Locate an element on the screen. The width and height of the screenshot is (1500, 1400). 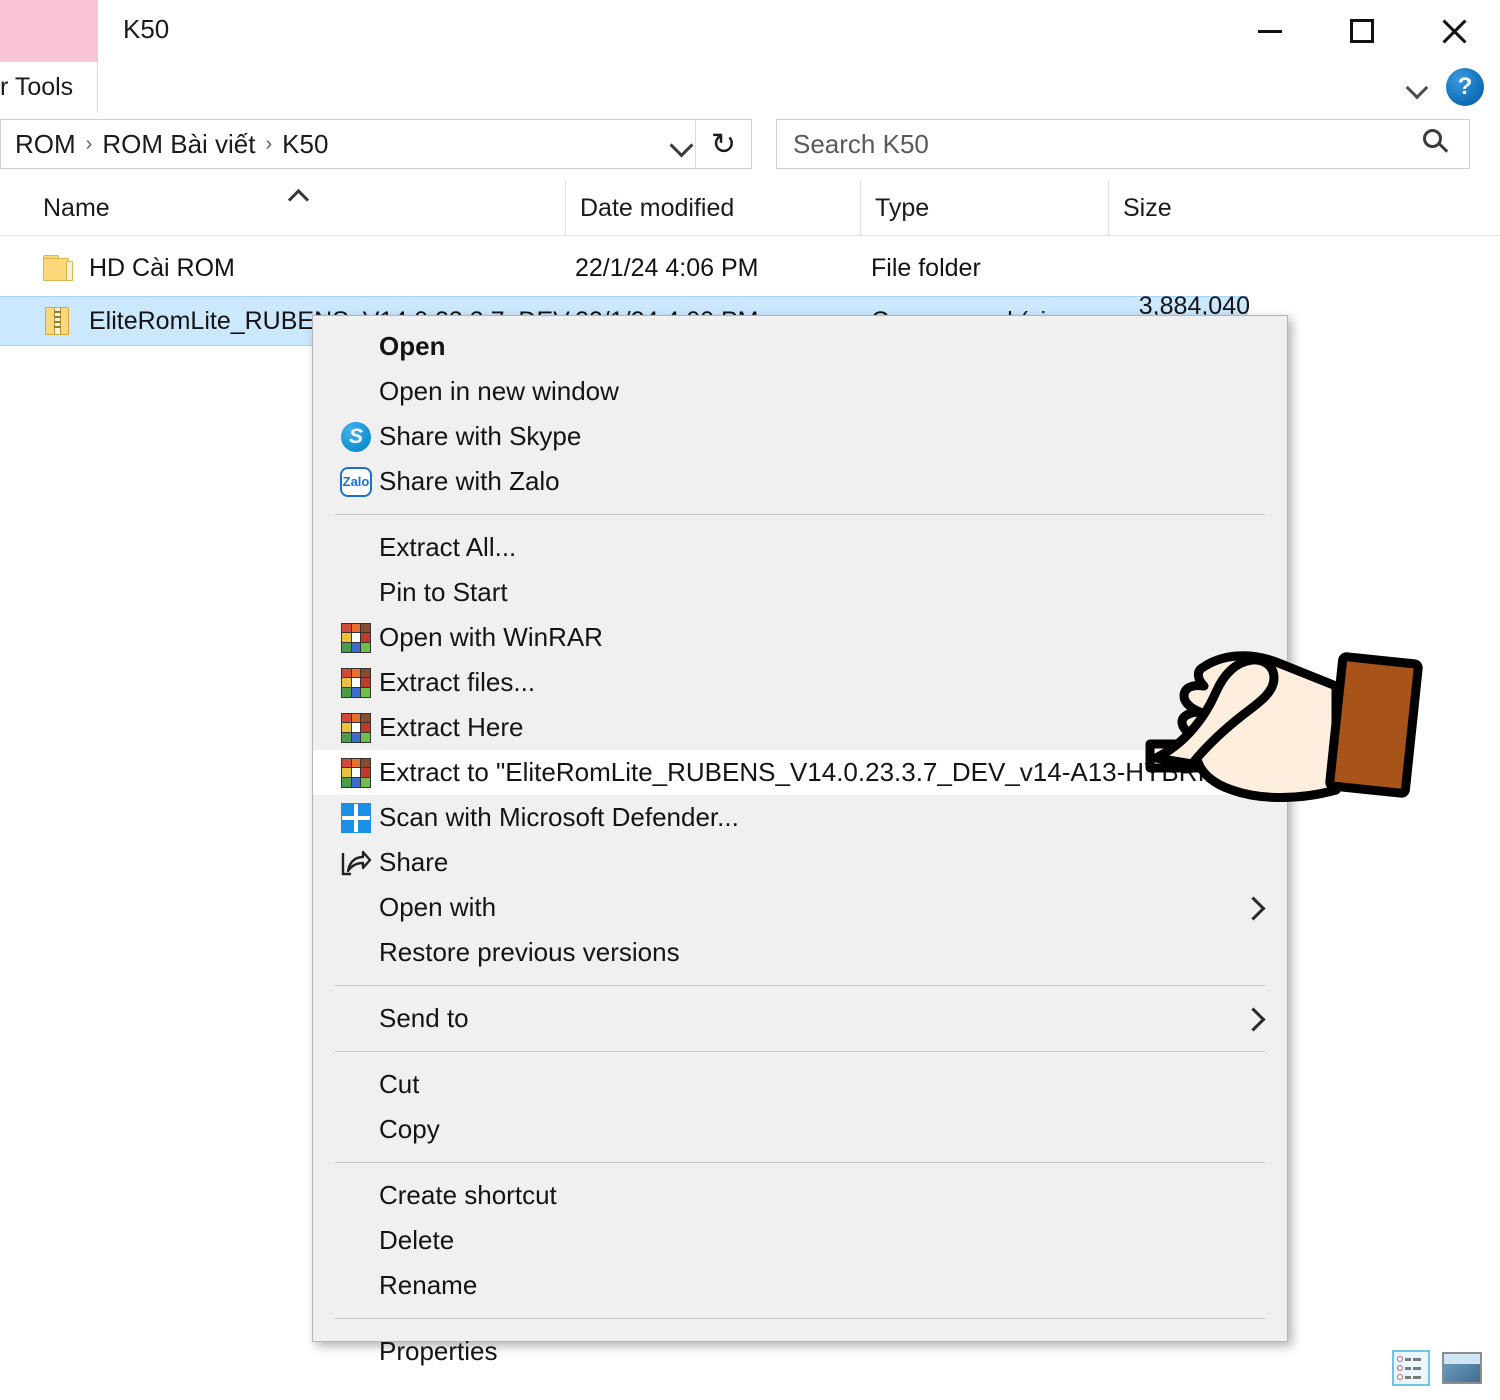
share-icon-slot is located at coordinates (356, 863).